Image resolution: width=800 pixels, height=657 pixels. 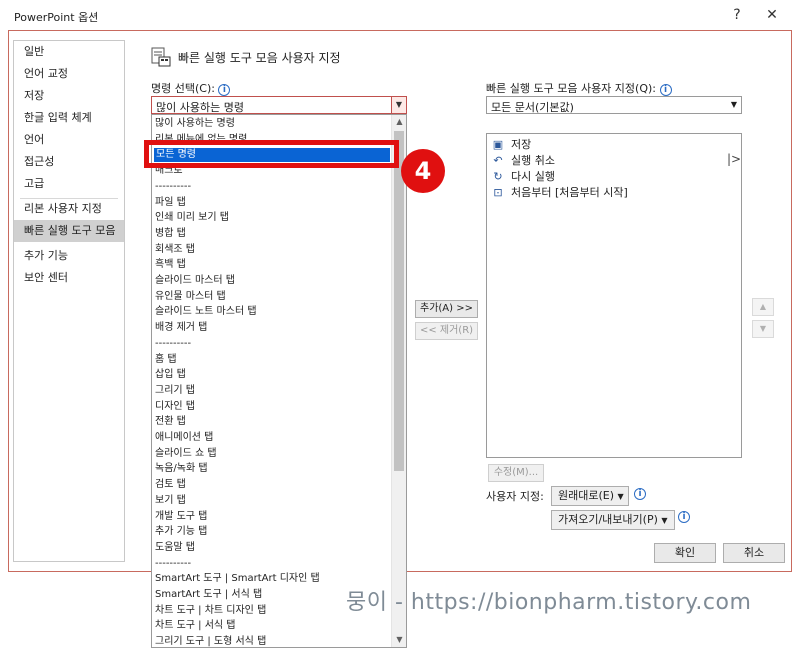 I want to click on nav-item-general: 일반, so click(x=69, y=52).